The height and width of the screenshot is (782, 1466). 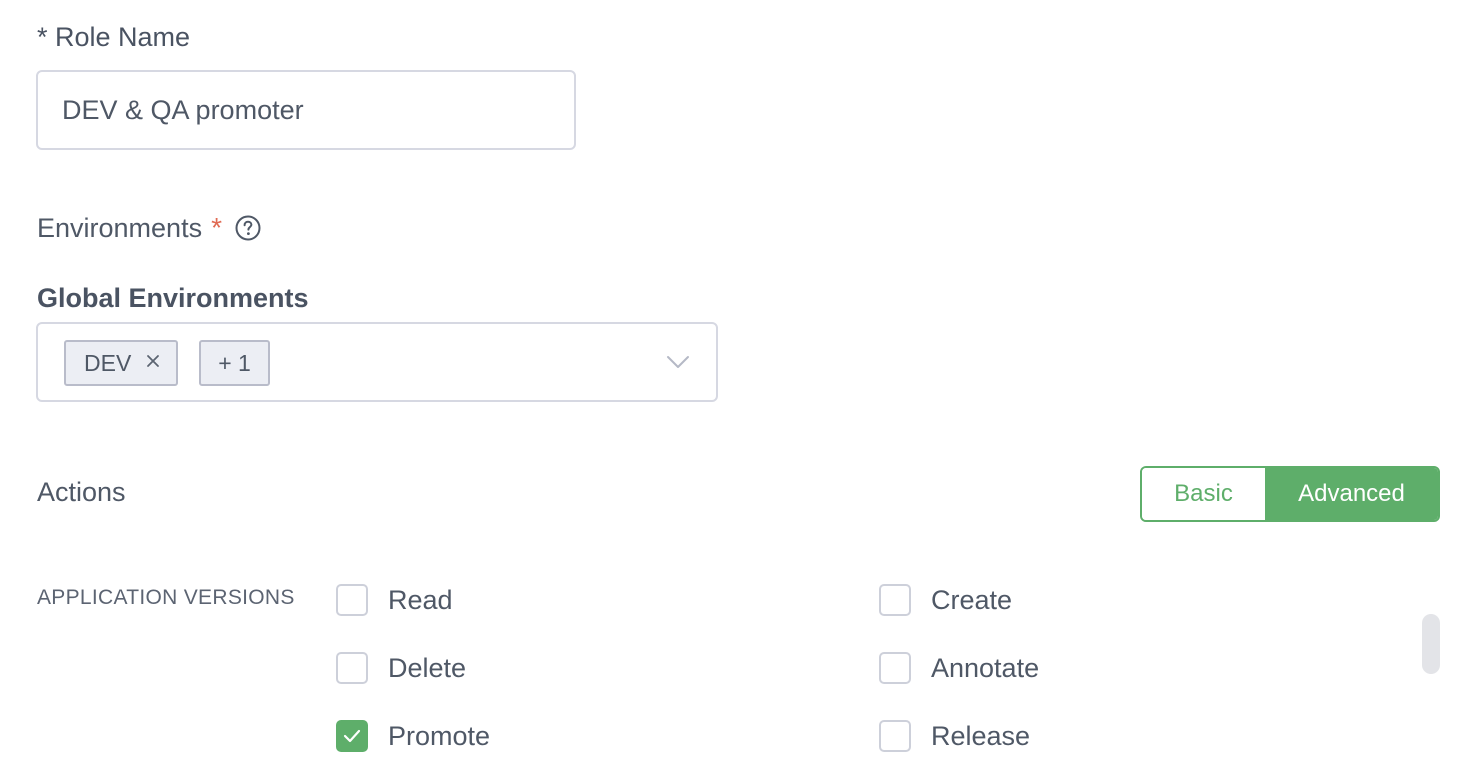 What do you see at coordinates (306, 110) in the screenshot?
I see `role-name-input` at bounding box center [306, 110].